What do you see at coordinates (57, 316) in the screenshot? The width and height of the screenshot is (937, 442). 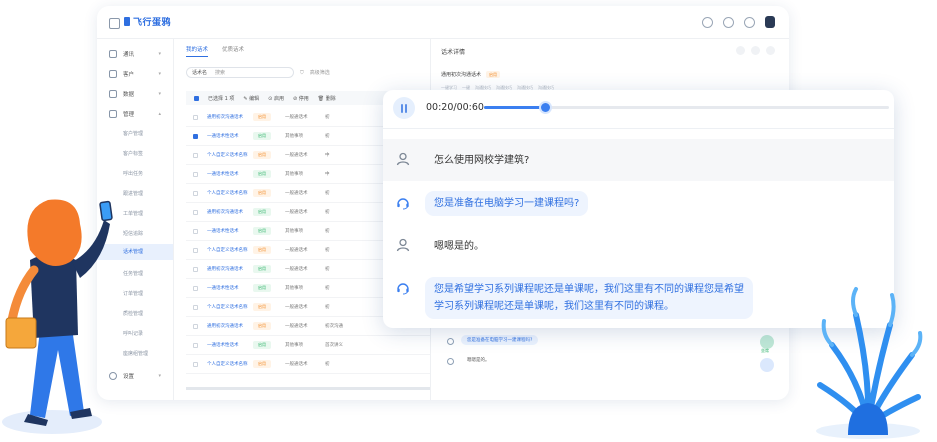 I see `person-illustration` at bounding box center [57, 316].